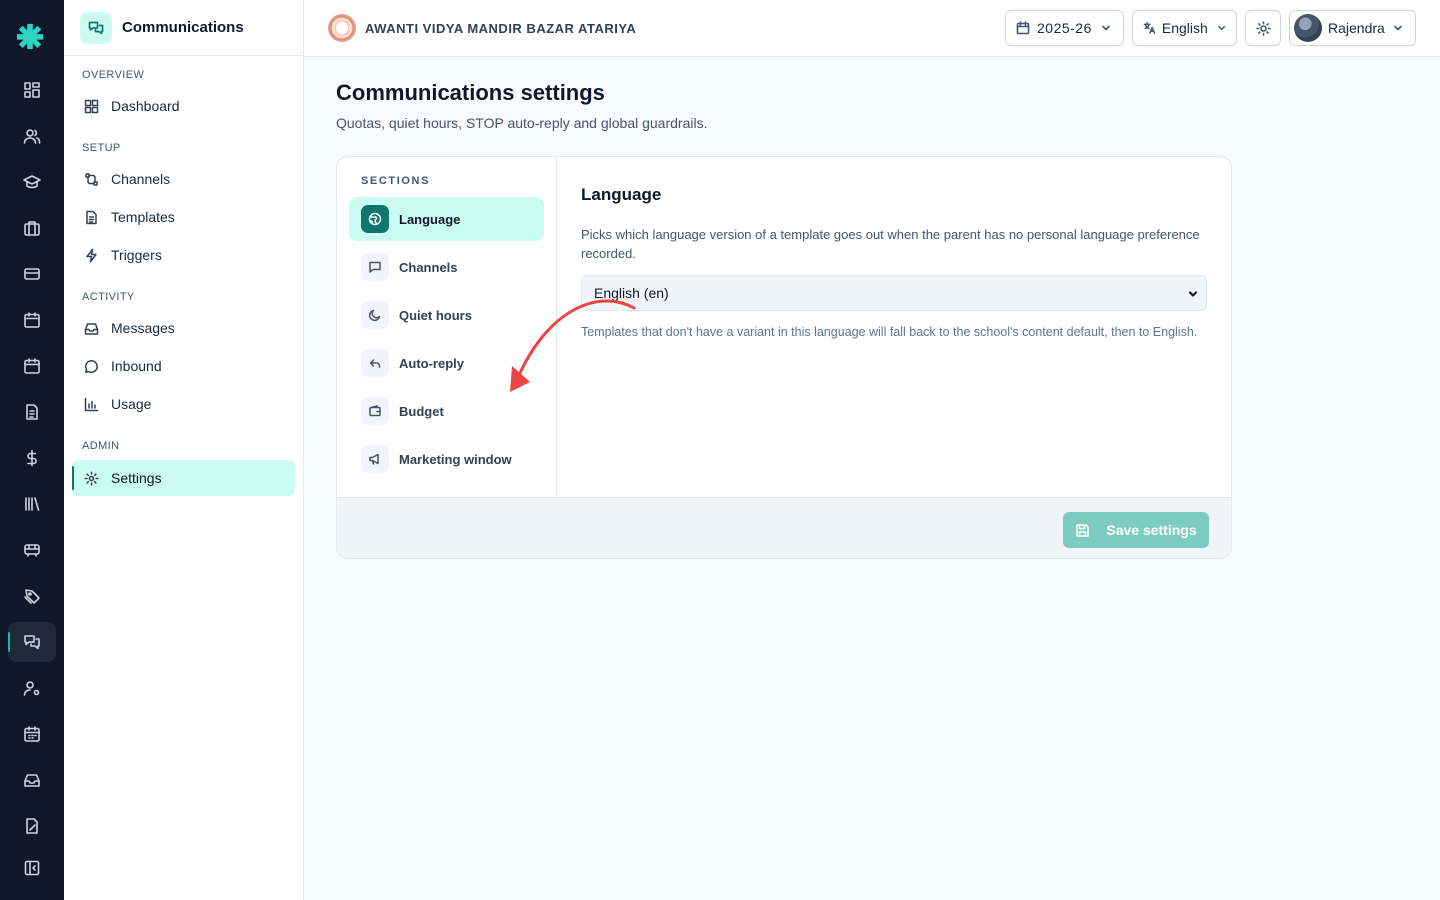 Image resolution: width=1440 pixels, height=900 pixels. Describe the element at coordinates (32, 504) in the screenshot. I see `rail-library-icon` at that location.